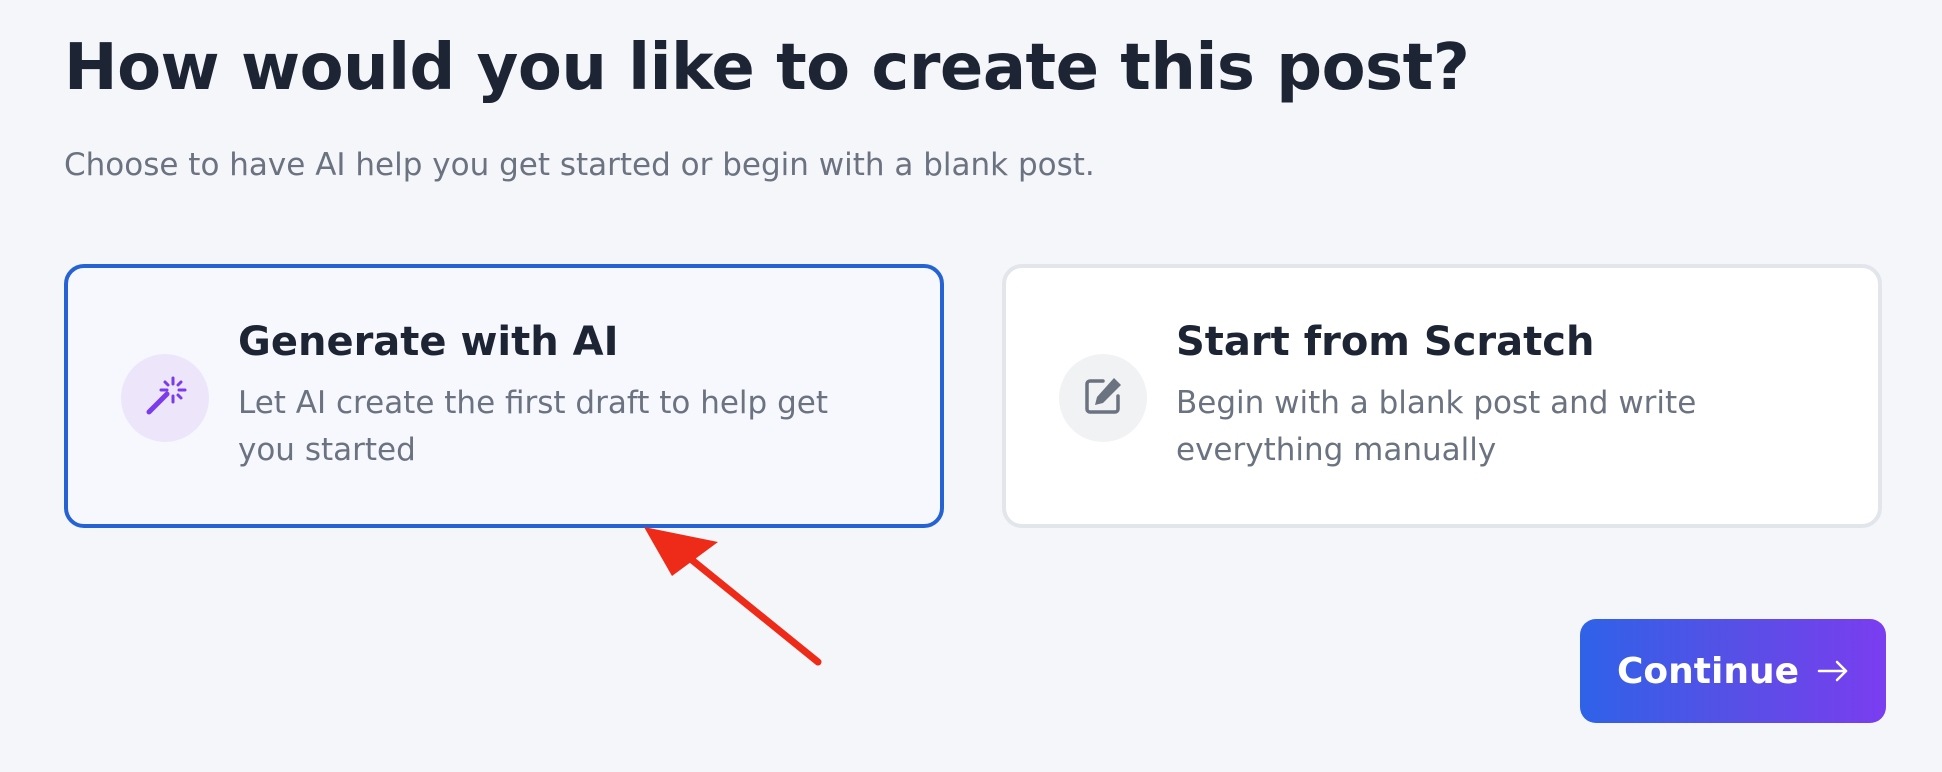 The width and height of the screenshot is (1942, 772). I want to click on magic-wand-icon, so click(165, 398).